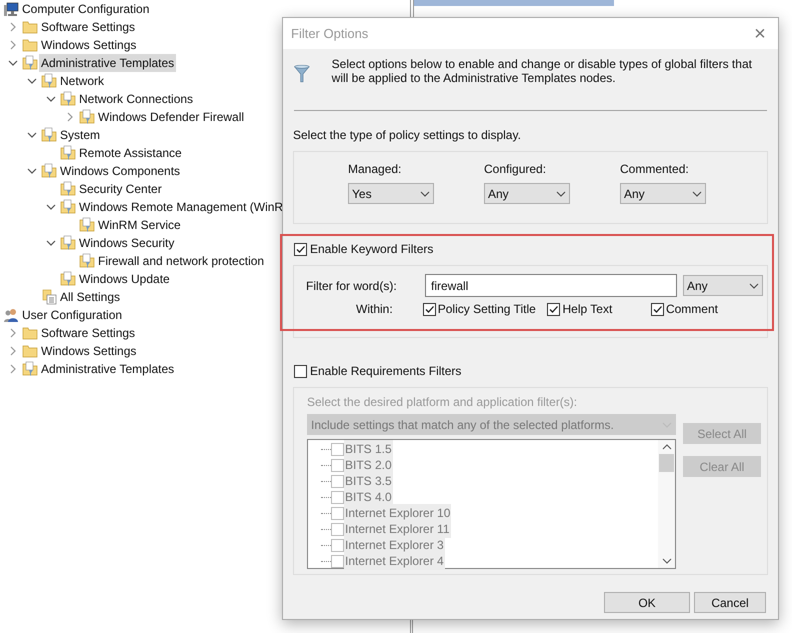 This screenshot has height=633, width=792. I want to click on scroll-thumb, so click(666, 463).